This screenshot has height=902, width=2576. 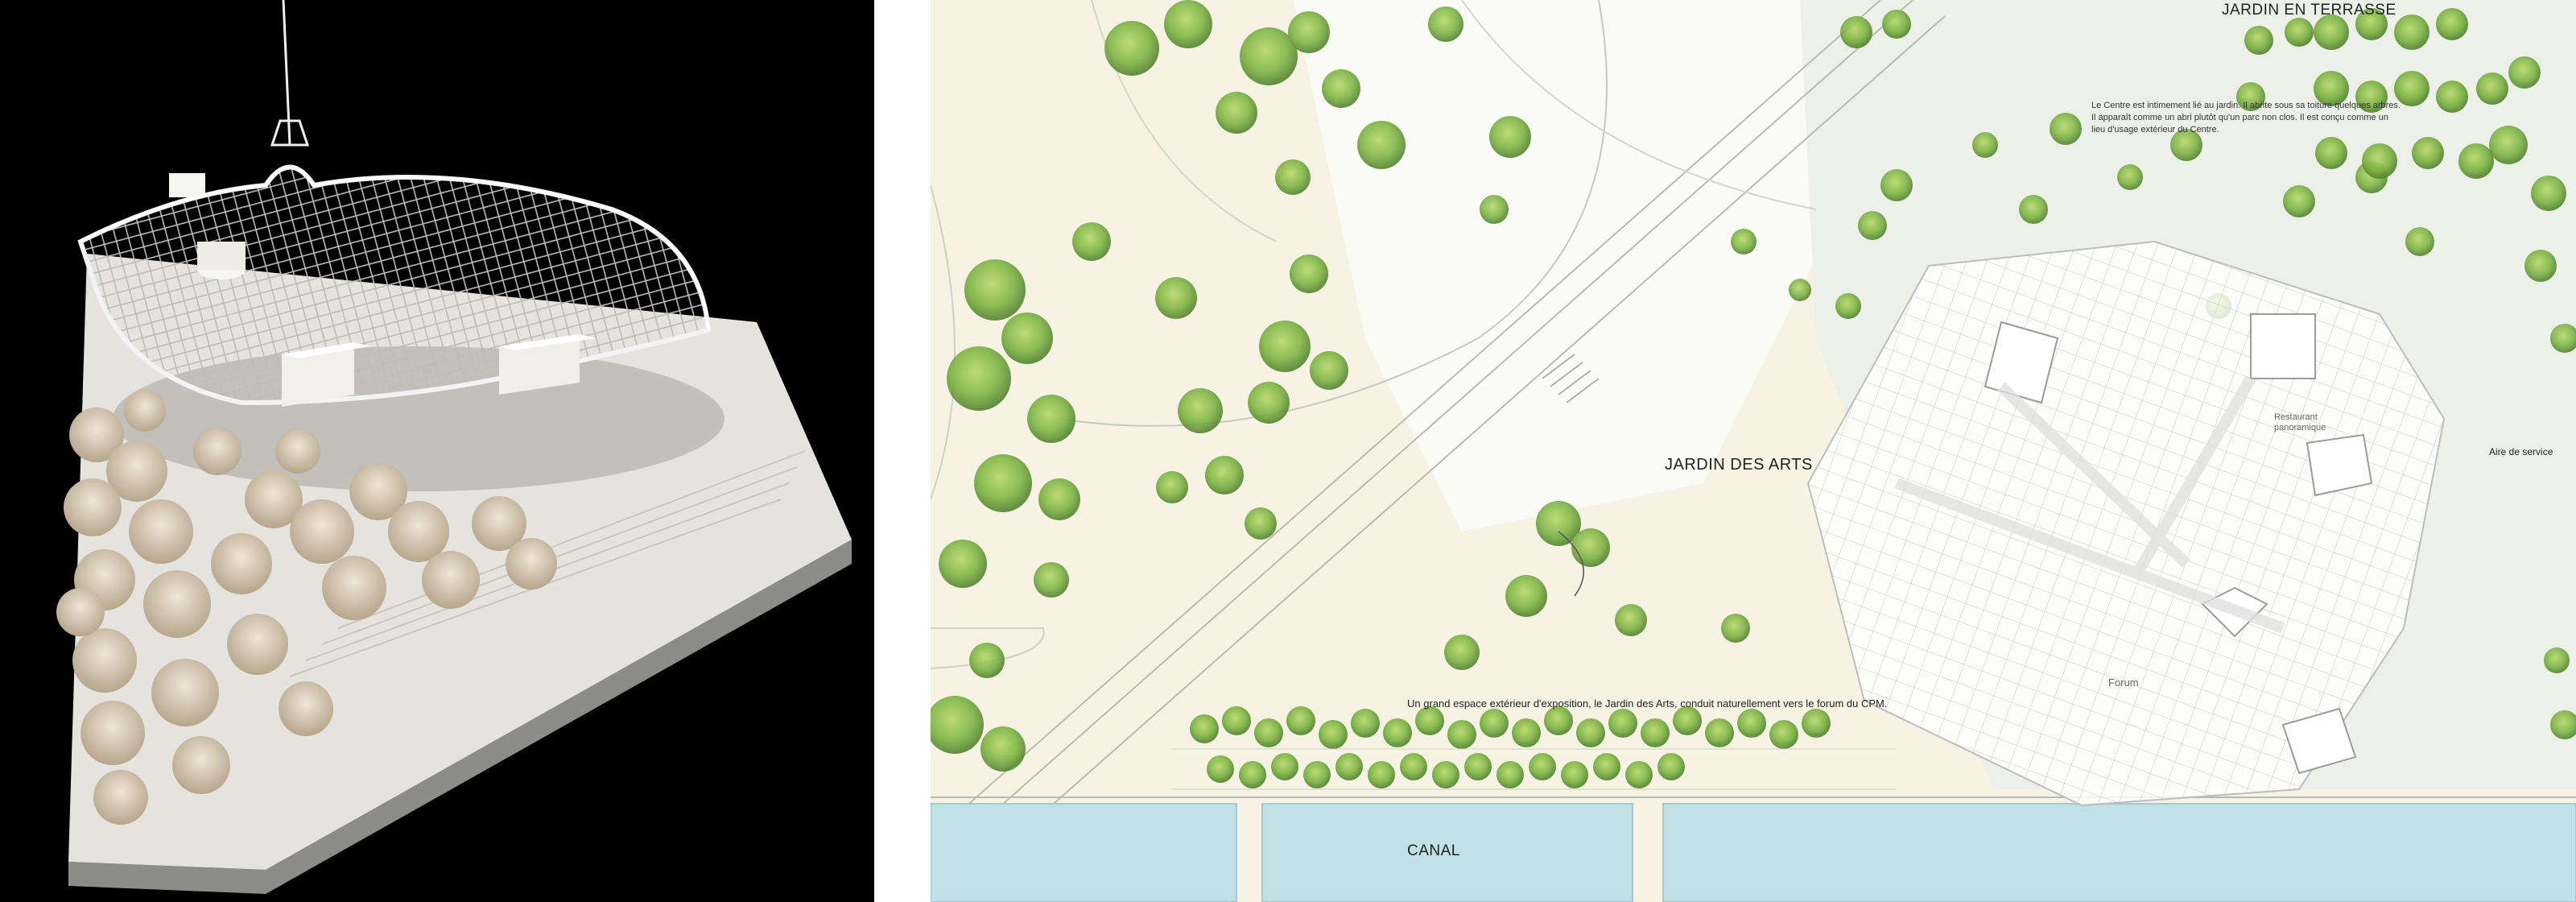 I want to click on label-service-area: Aire de service, so click(x=2521, y=451).